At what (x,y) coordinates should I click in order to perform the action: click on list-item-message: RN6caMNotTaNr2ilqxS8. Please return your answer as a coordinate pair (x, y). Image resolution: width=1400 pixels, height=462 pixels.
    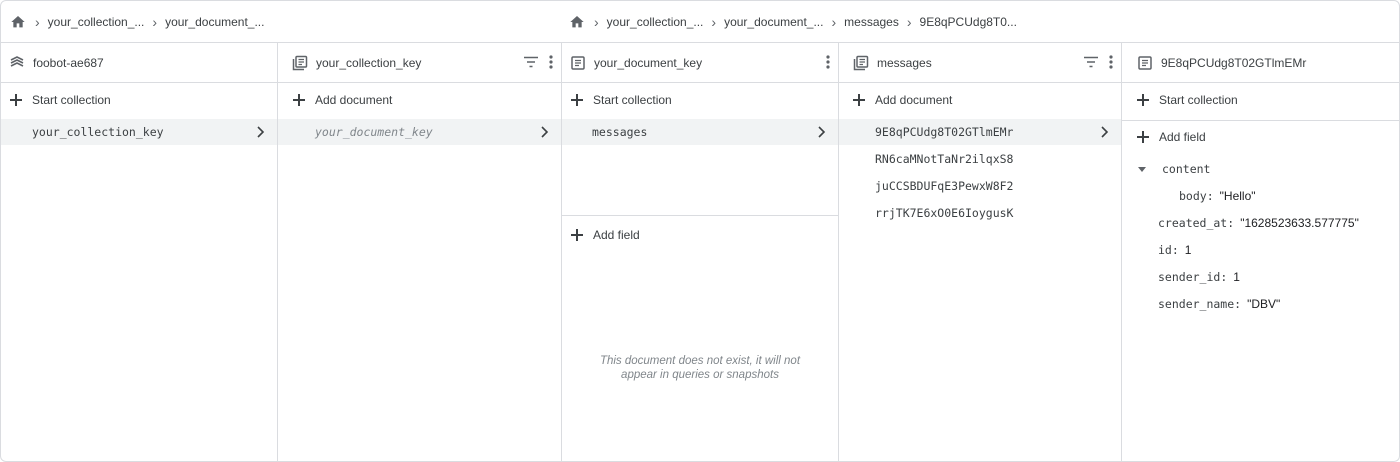
    Looking at the image, I should click on (980, 159).